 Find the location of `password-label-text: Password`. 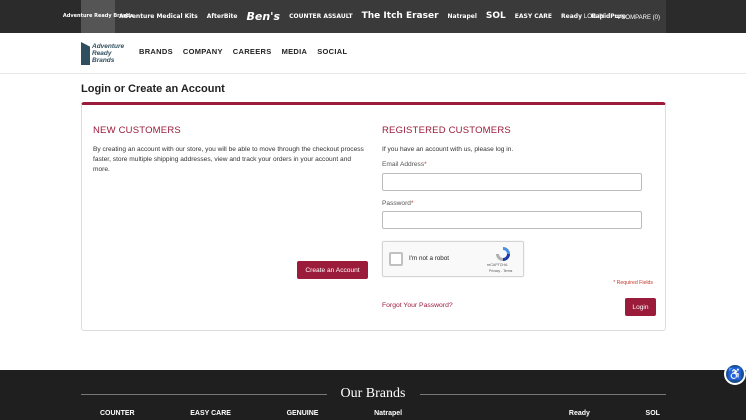

password-label-text: Password is located at coordinates (396, 203).